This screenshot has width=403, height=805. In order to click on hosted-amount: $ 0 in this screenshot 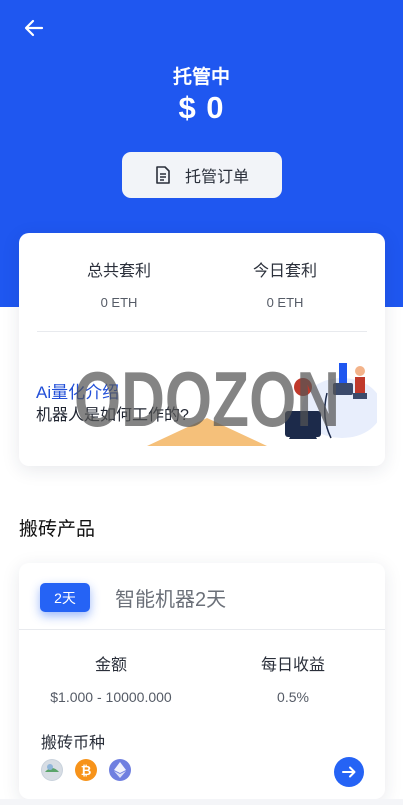, I will do `click(201, 107)`.